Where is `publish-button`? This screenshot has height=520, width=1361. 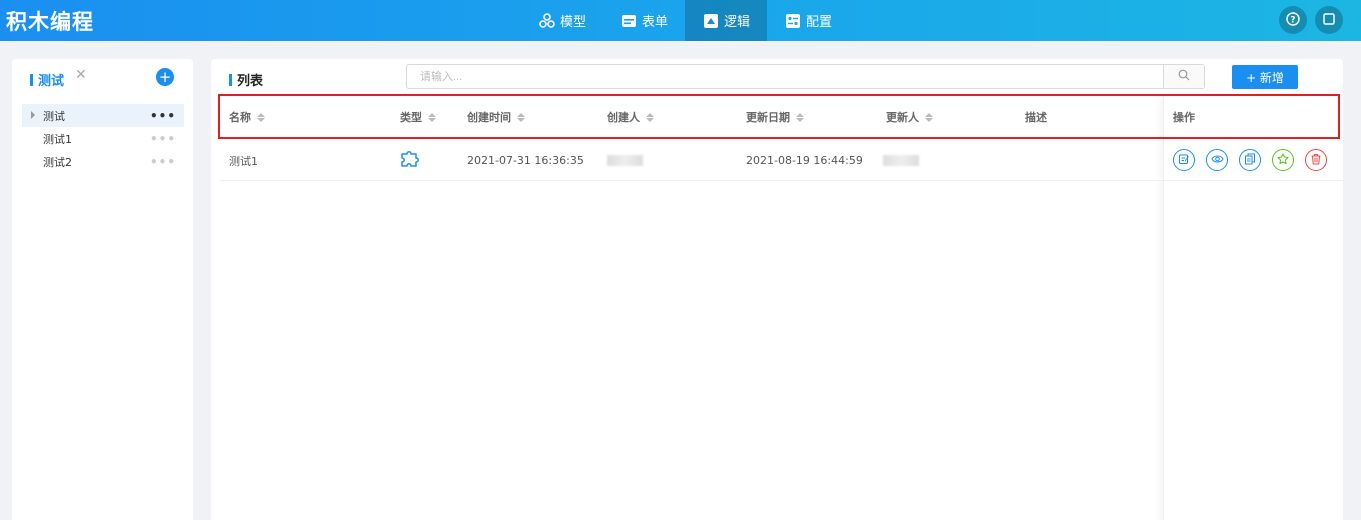
publish-button is located at coordinates (1283, 160).